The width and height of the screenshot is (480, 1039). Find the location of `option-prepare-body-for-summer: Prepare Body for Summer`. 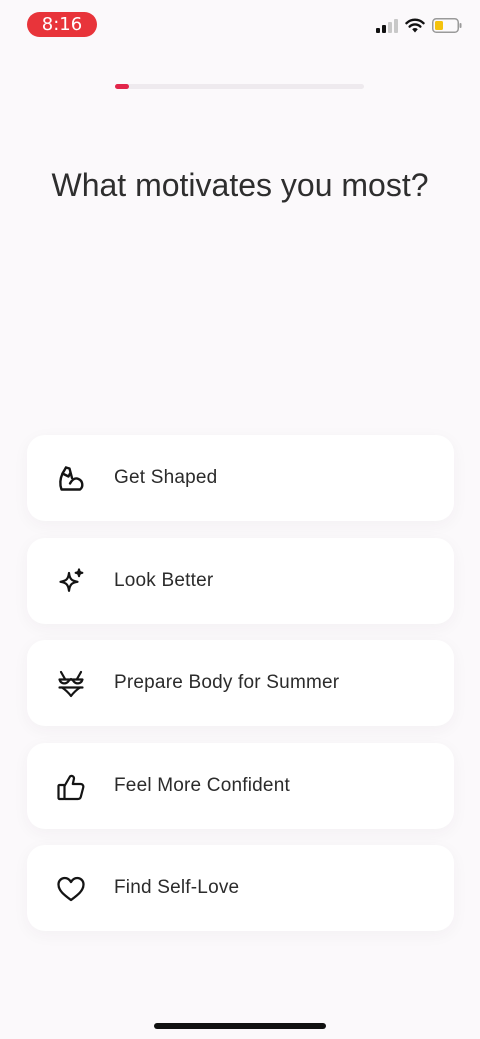

option-prepare-body-for-summer: Prepare Body for Summer is located at coordinates (240, 683).